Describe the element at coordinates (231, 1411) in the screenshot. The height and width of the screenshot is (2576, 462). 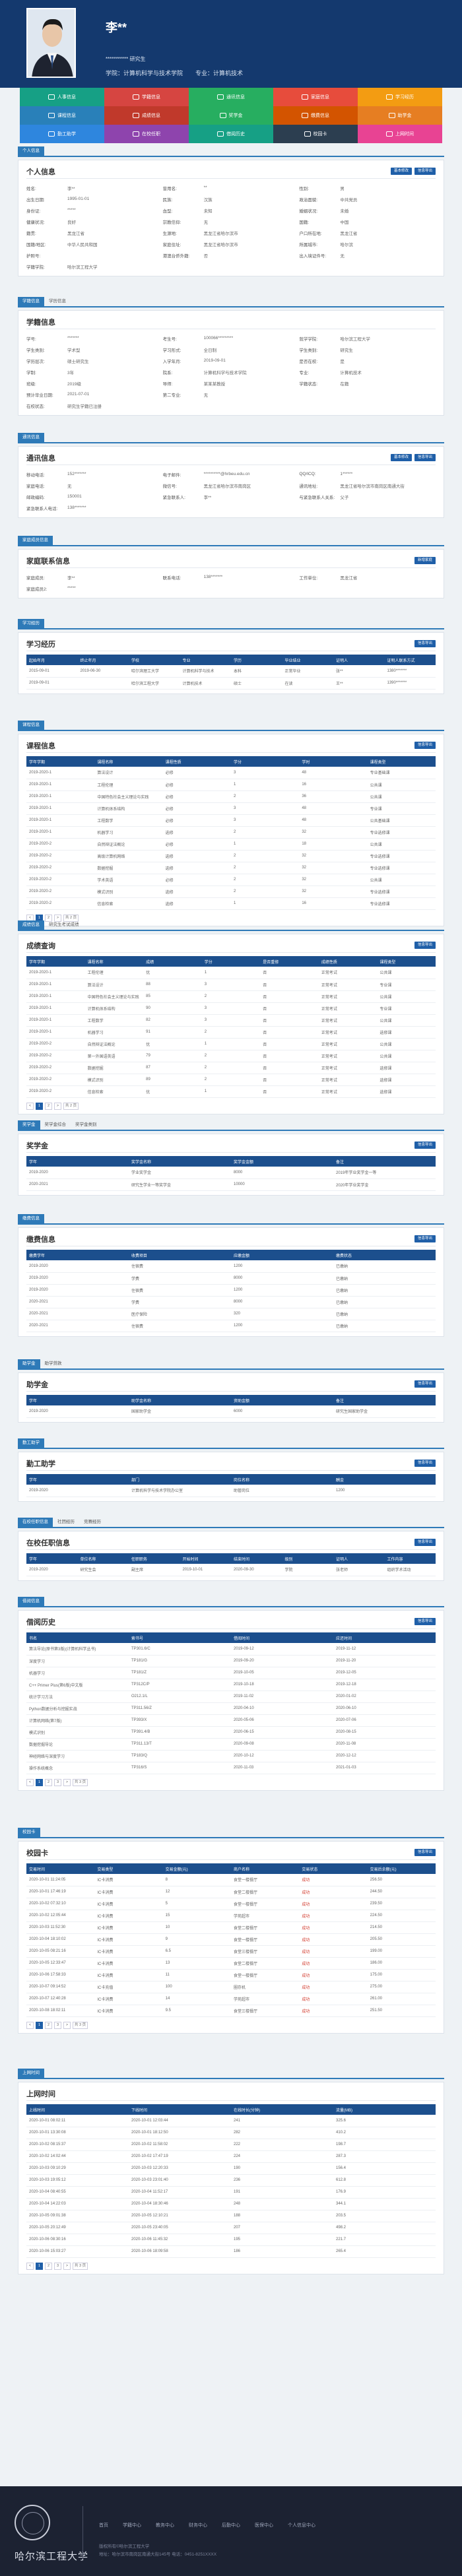
I see `table-row: 2019-2020 国家助学金 6000 研究生国家助学金` at that location.